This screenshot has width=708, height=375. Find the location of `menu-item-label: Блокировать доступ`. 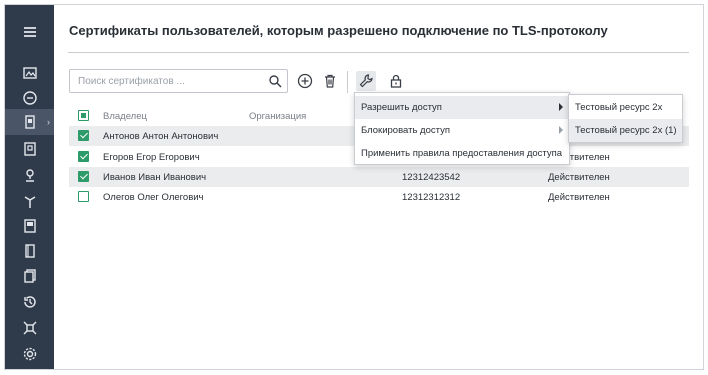

menu-item-label: Блокировать доступ is located at coordinates (405, 130).